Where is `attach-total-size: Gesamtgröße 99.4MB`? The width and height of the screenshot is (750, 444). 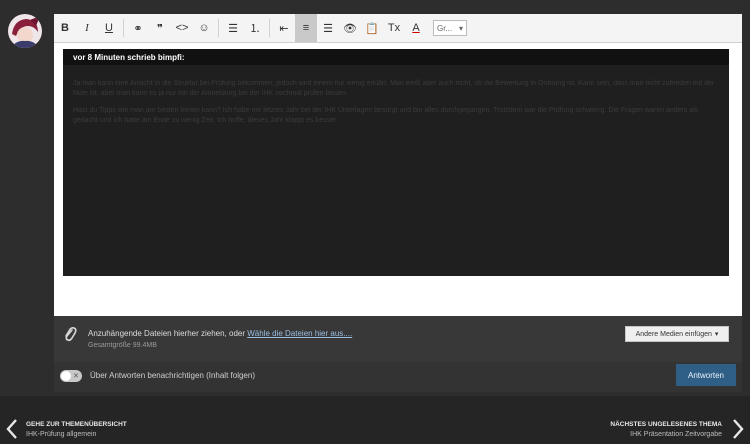 attach-total-size: Gesamtgröße 99.4MB is located at coordinates (122, 345).